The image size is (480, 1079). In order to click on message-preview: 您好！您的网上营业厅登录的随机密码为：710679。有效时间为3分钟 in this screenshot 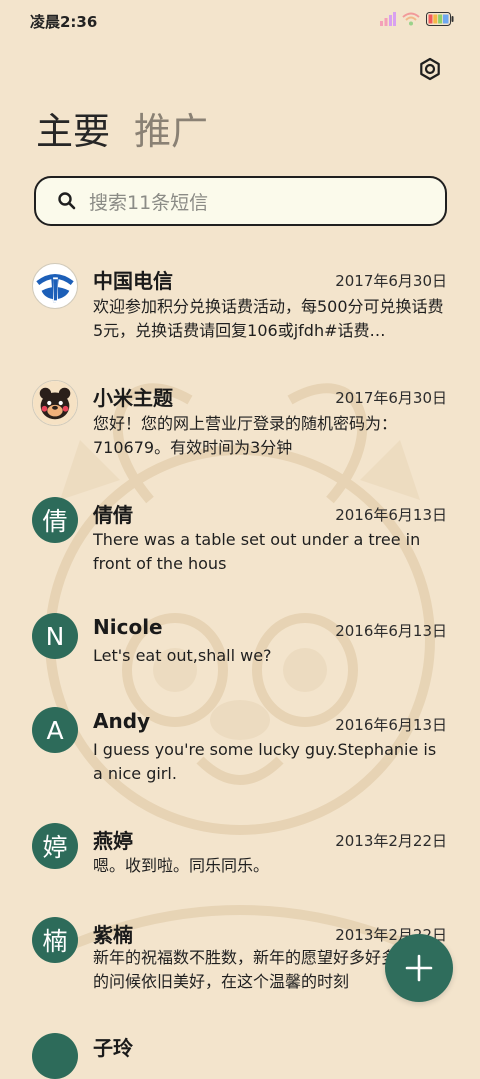, I will do `click(245, 435)`.